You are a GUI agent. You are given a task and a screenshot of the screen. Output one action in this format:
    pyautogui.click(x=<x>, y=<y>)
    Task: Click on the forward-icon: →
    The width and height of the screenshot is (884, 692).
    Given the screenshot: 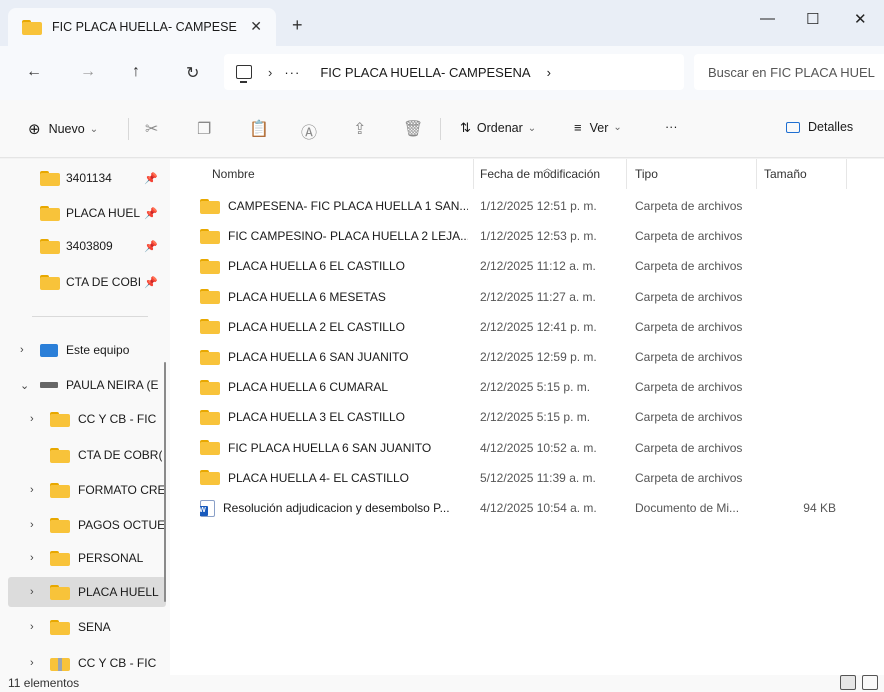 What is the action you would take?
    pyautogui.click(x=88, y=72)
    